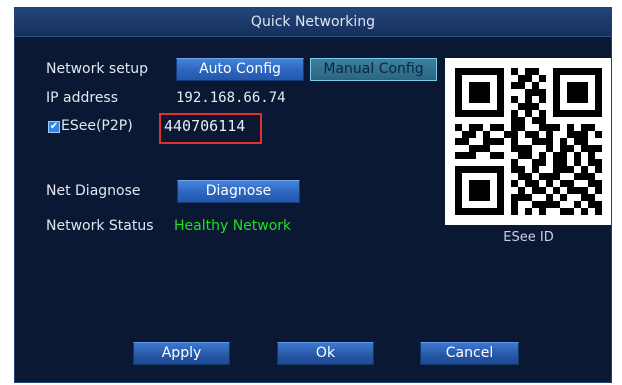 The height and width of the screenshot is (385, 622). What do you see at coordinates (54, 127) in the screenshot?
I see `esee-p2p-checkbox: ✔` at bounding box center [54, 127].